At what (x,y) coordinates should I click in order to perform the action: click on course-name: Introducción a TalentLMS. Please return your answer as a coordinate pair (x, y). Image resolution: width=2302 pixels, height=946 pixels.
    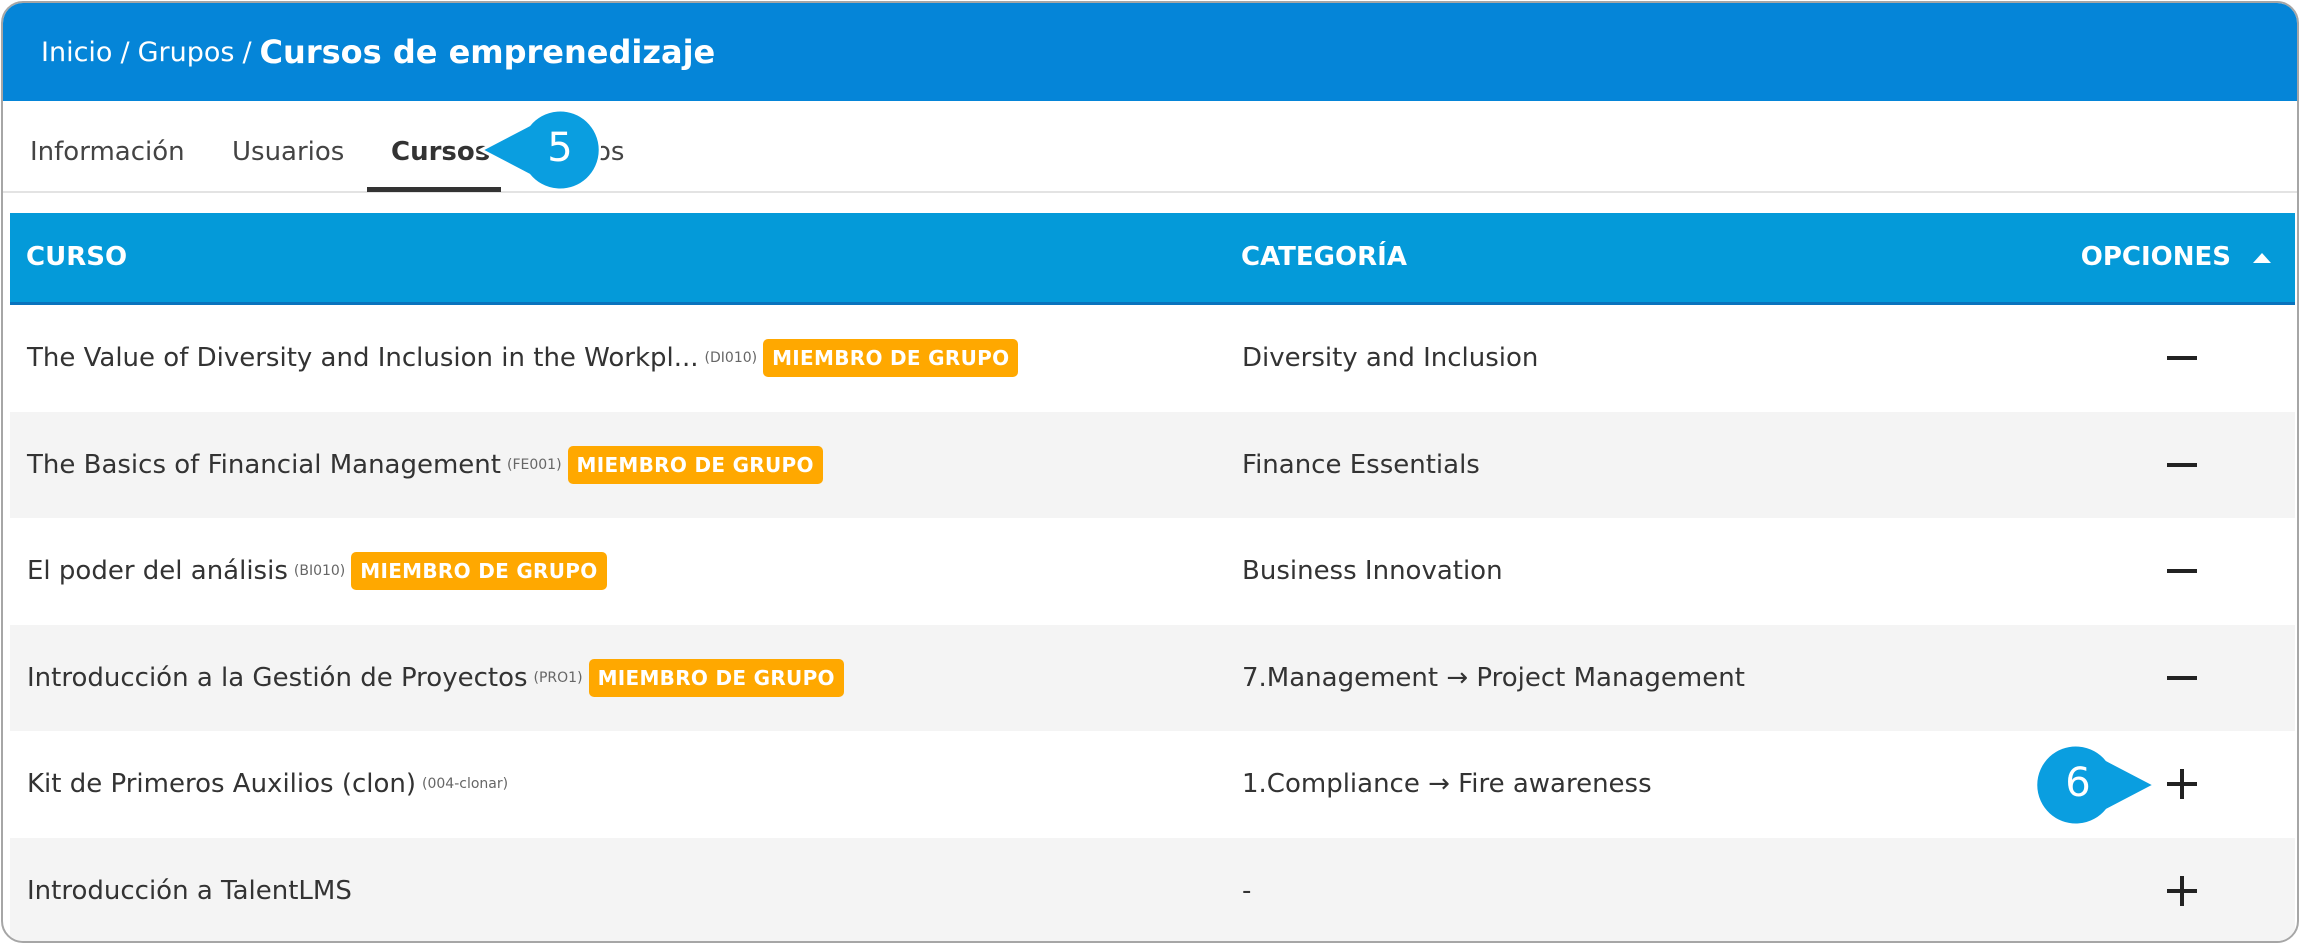
    Looking at the image, I should click on (189, 891).